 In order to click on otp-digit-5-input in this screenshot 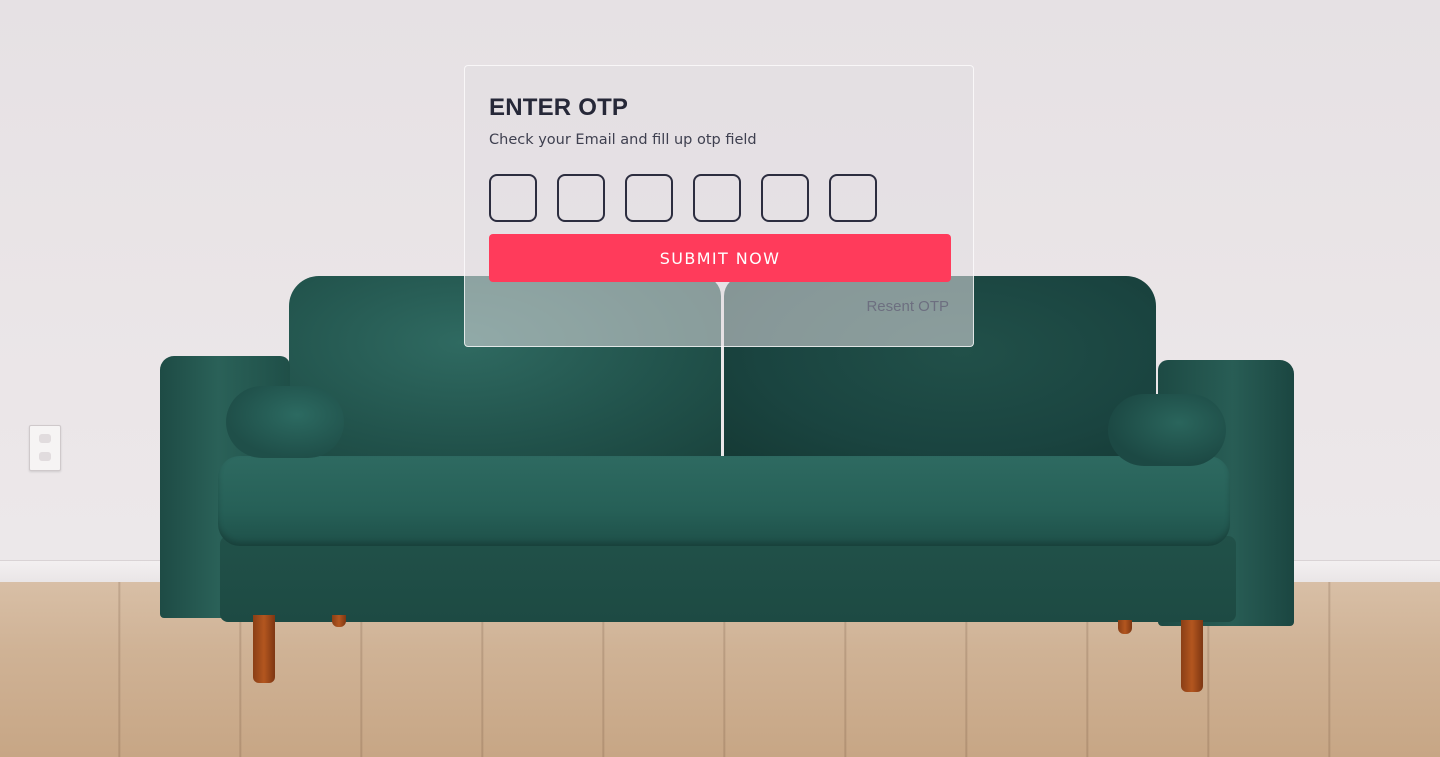, I will do `click(785, 198)`.